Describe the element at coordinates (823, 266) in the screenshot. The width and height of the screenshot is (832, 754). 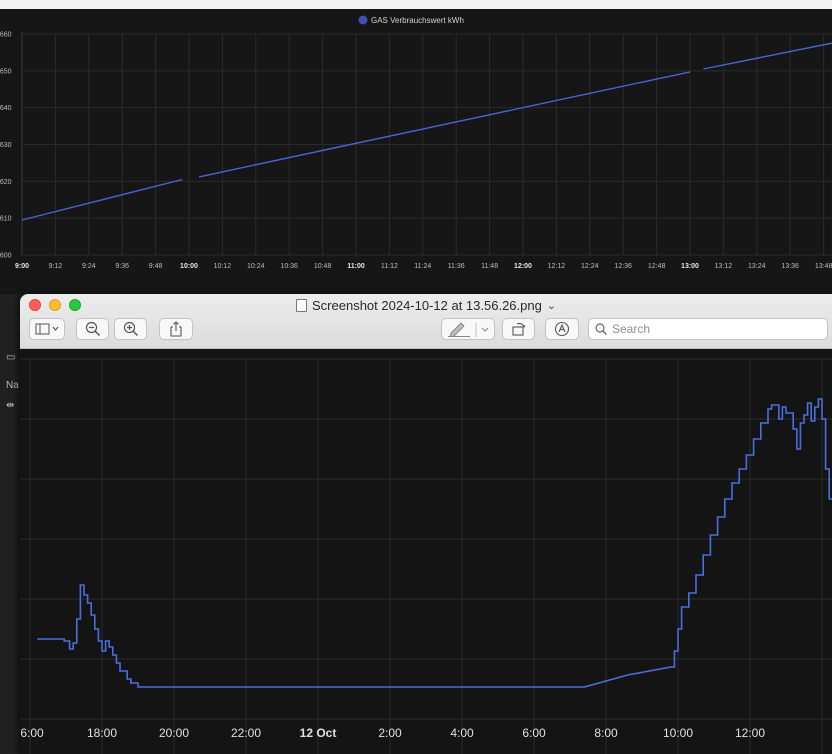
I see `x-tick-label: 13:48` at that location.